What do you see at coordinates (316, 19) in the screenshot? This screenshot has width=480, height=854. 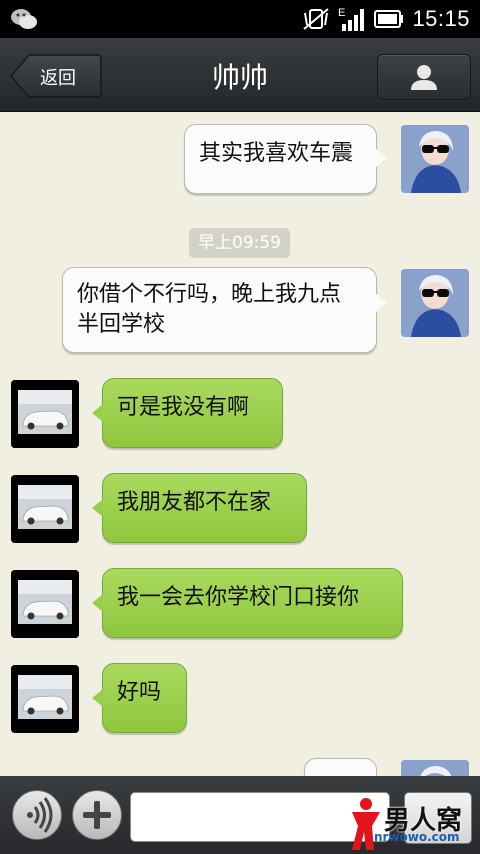 I see `mute-vibrate-icon` at bounding box center [316, 19].